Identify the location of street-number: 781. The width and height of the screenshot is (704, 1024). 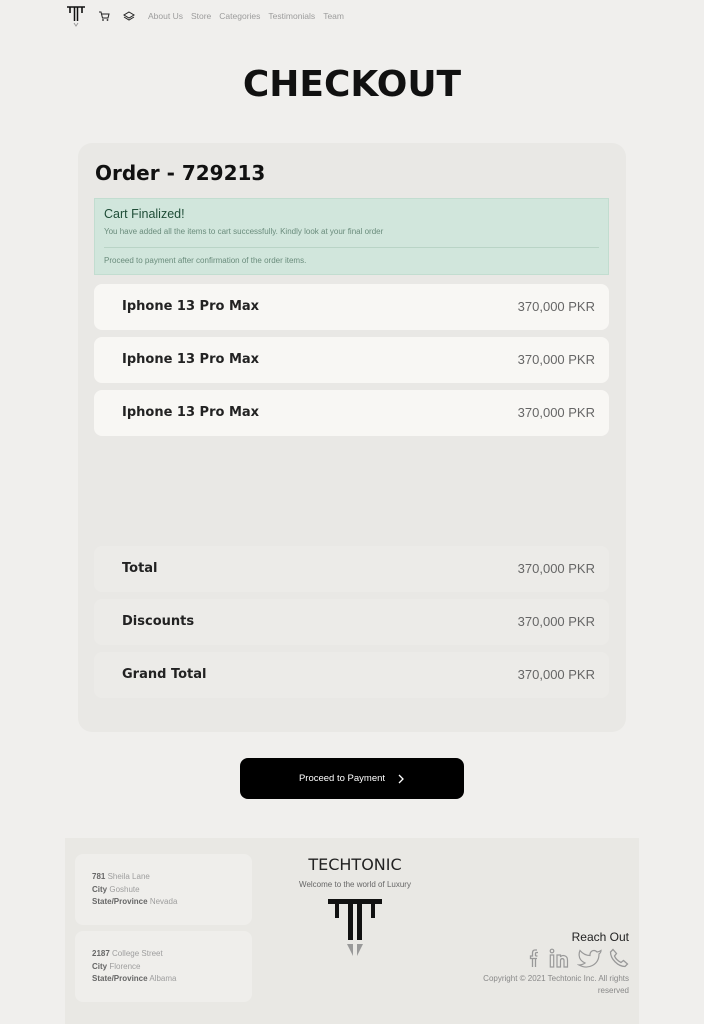
(99, 876).